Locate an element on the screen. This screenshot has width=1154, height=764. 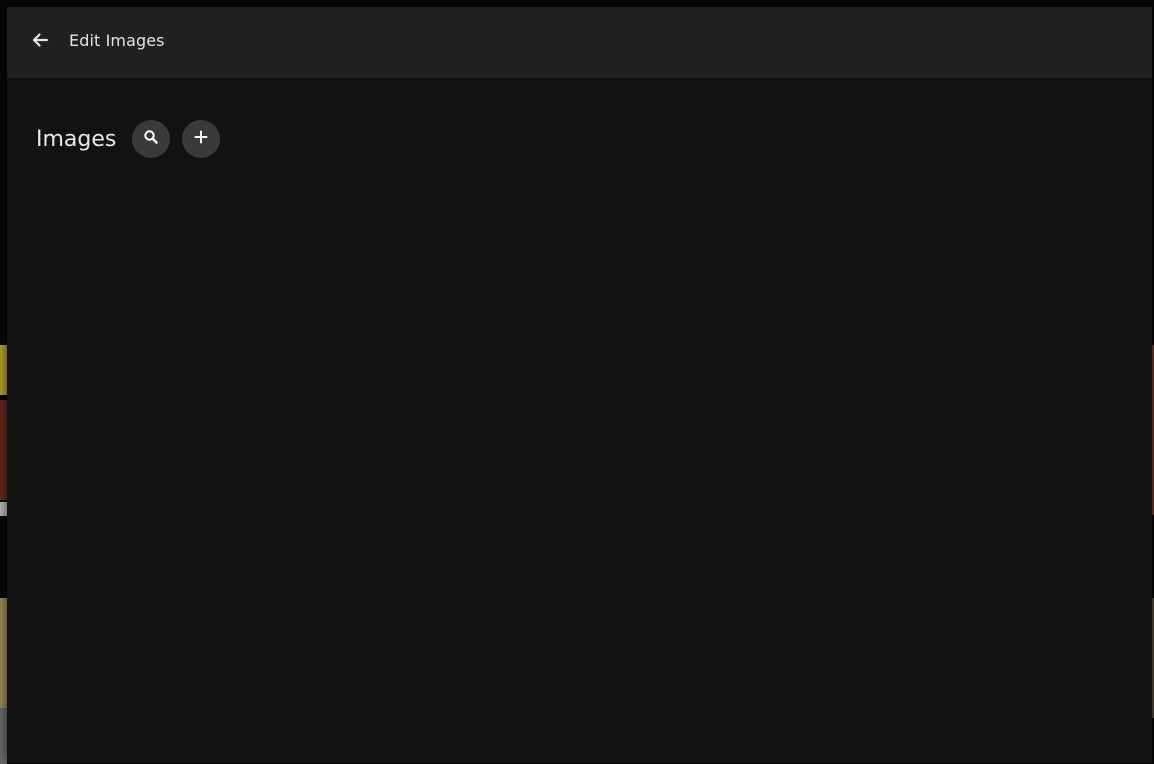
section-title: Images is located at coordinates (76, 139).